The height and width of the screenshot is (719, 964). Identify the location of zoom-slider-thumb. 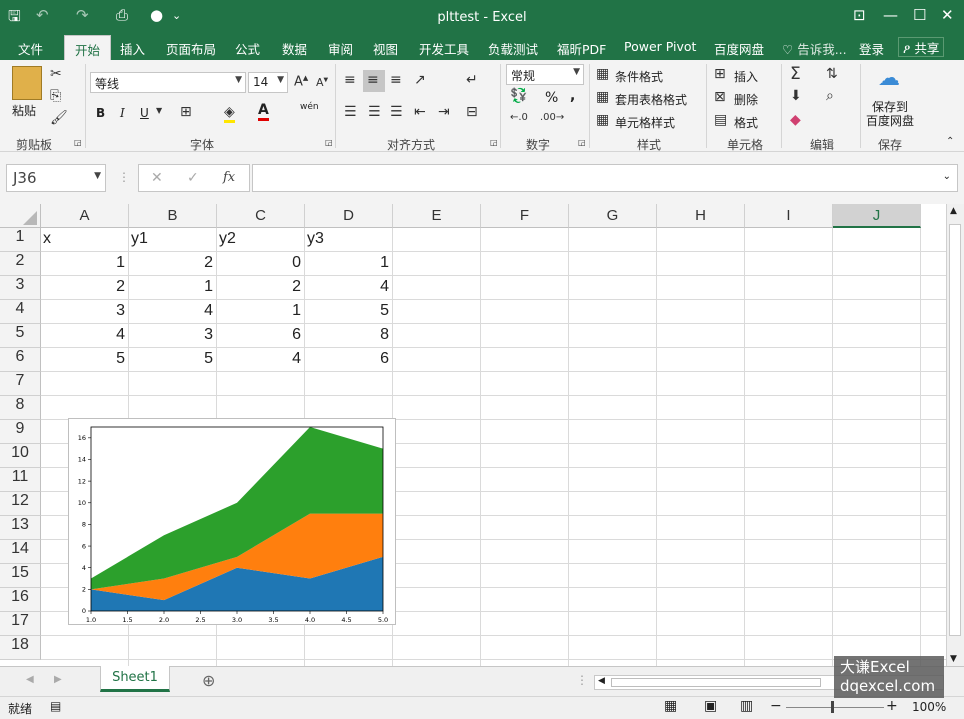
(832, 707).